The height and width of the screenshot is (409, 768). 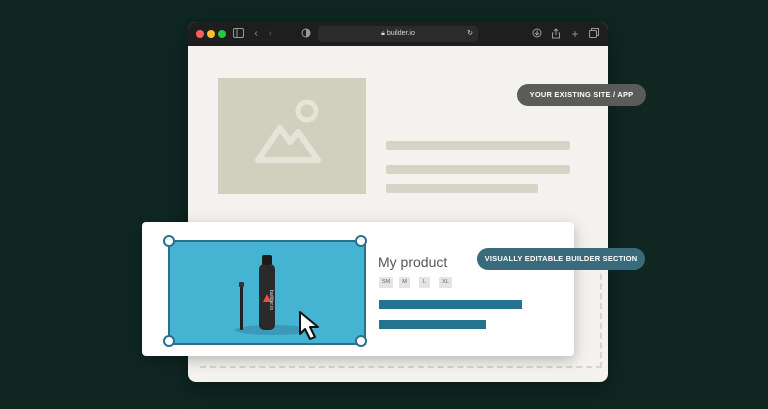 I want to click on back-icon: ‹, so click(x=256, y=34).